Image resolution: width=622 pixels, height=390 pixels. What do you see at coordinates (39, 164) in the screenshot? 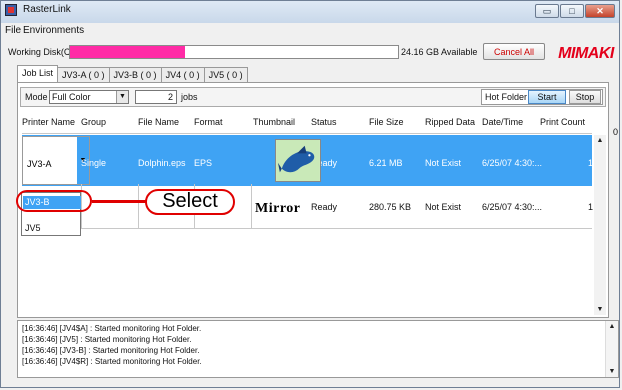
I see `printer-value: JV3-A` at bounding box center [39, 164].